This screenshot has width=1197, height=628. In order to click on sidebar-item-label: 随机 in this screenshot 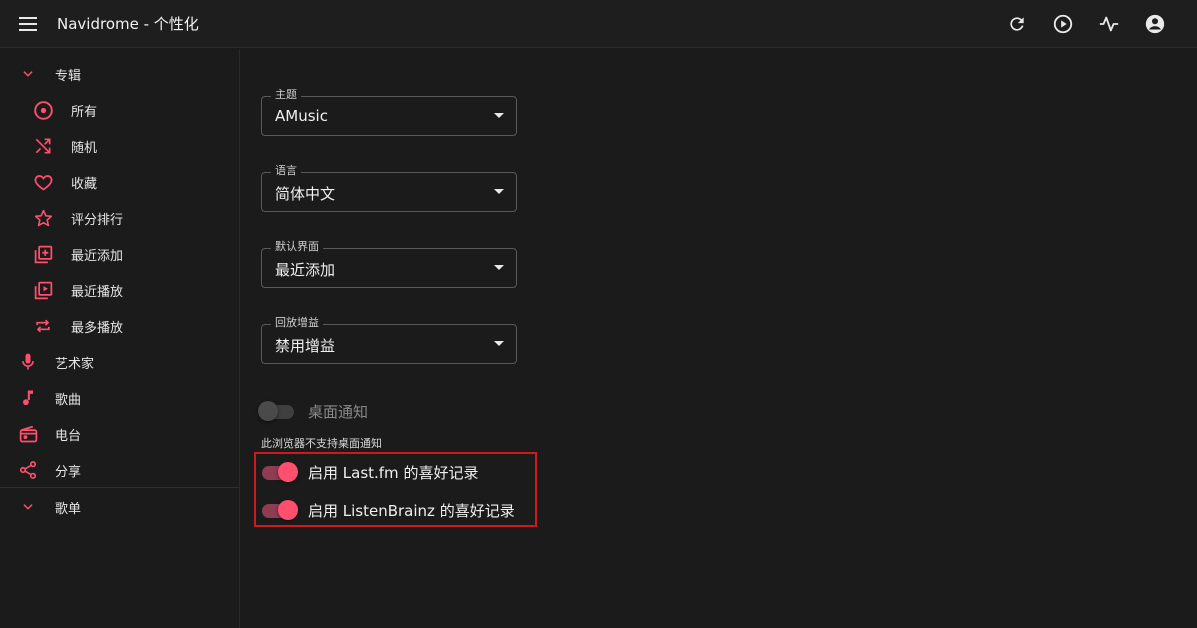, I will do `click(84, 148)`.